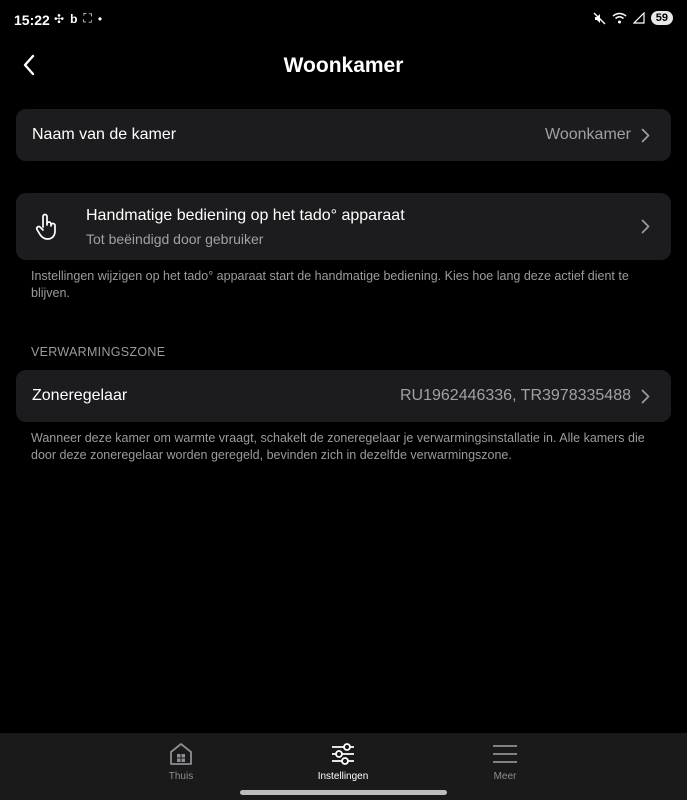 This screenshot has width=687, height=800. What do you see at coordinates (59, 18) in the screenshot?
I see `pinwheel-icon: ✣` at bounding box center [59, 18].